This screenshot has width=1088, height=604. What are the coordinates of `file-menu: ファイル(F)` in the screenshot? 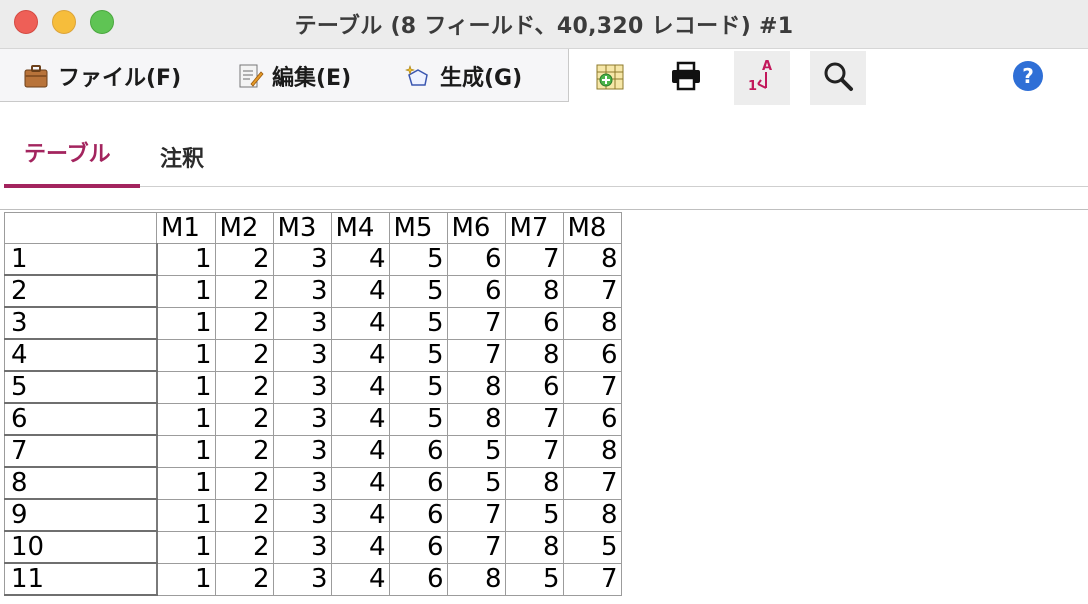 It's located at (101, 76).